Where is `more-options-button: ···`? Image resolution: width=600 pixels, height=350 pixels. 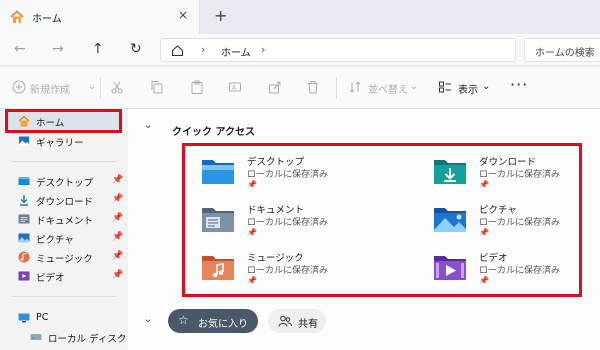 more-options-button: ··· is located at coordinates (519, 84).